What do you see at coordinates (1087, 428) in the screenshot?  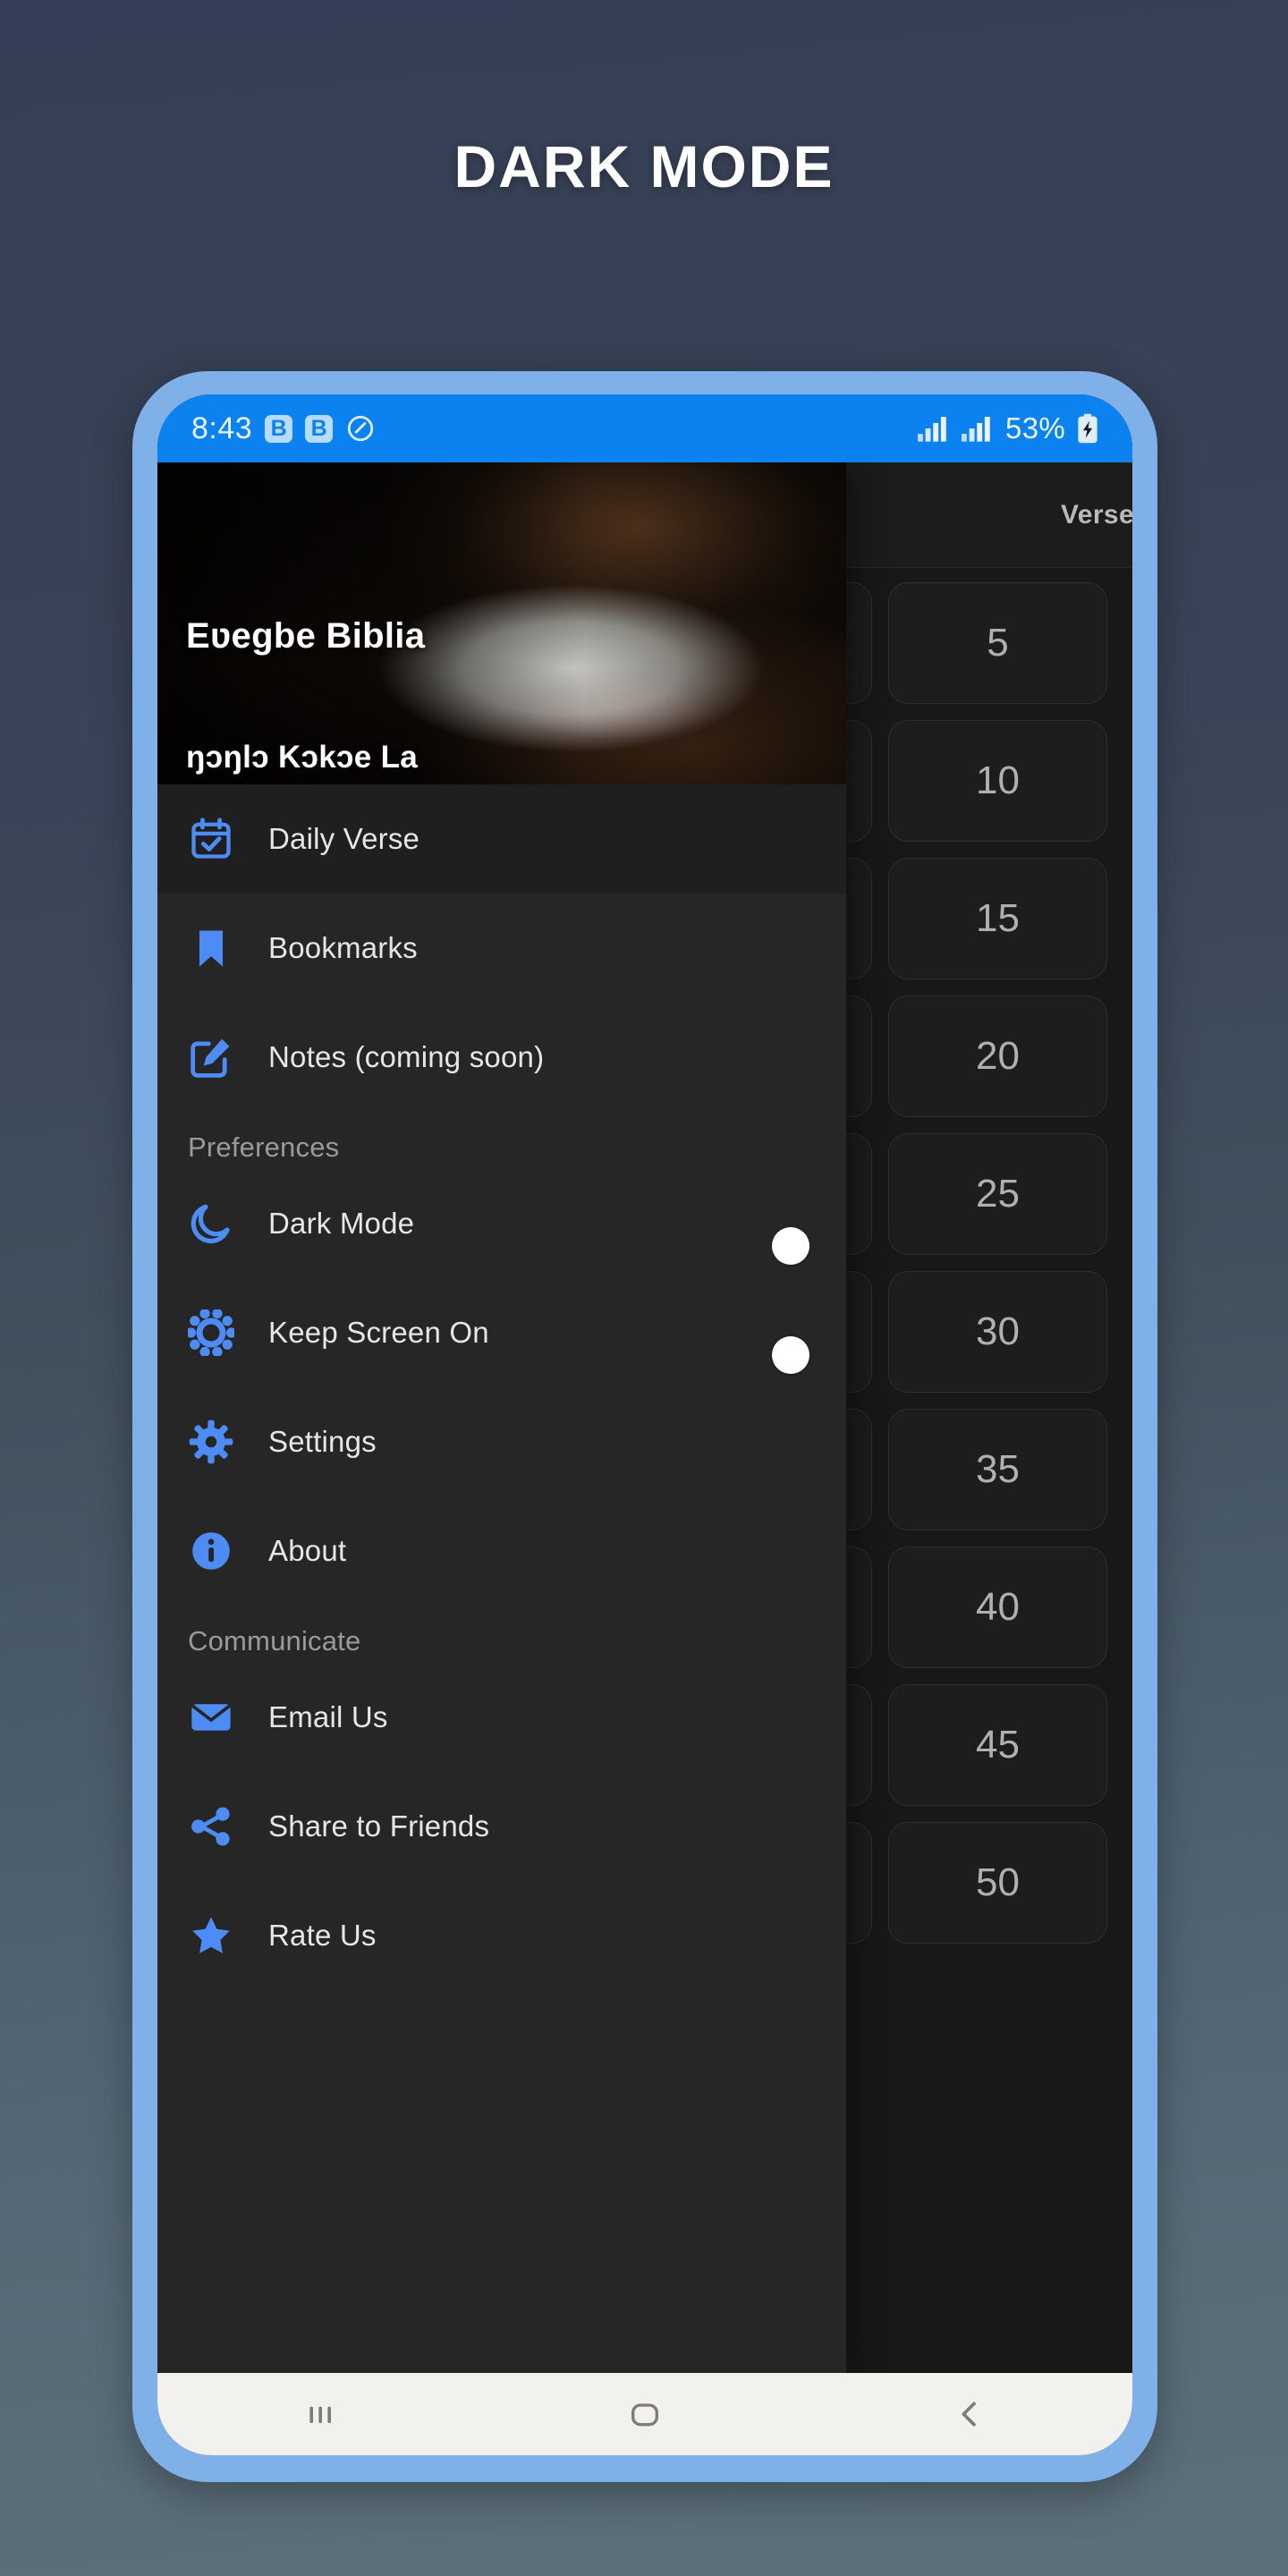 I see `battery-charging-icon` at bounding box center [1087, 428].